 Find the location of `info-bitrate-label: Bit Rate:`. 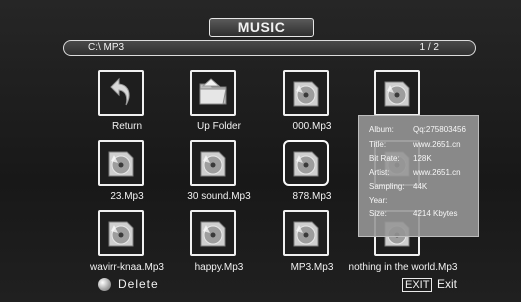

info-bitrate-label: Bit Rate: is located at coordinates (384, 158).